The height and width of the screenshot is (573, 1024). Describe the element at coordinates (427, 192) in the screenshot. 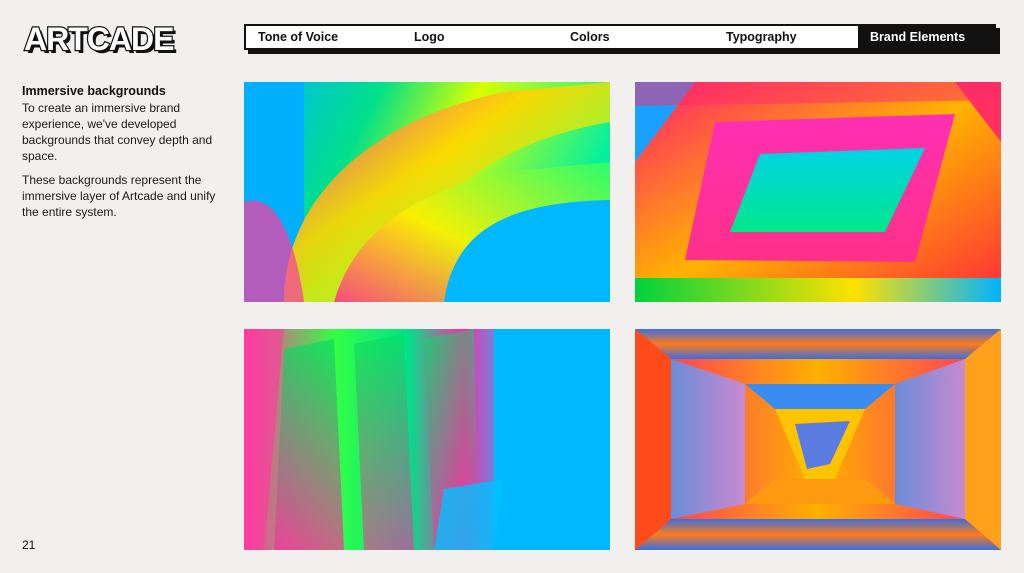

I see `immersive-background-swirl-image` at that location.